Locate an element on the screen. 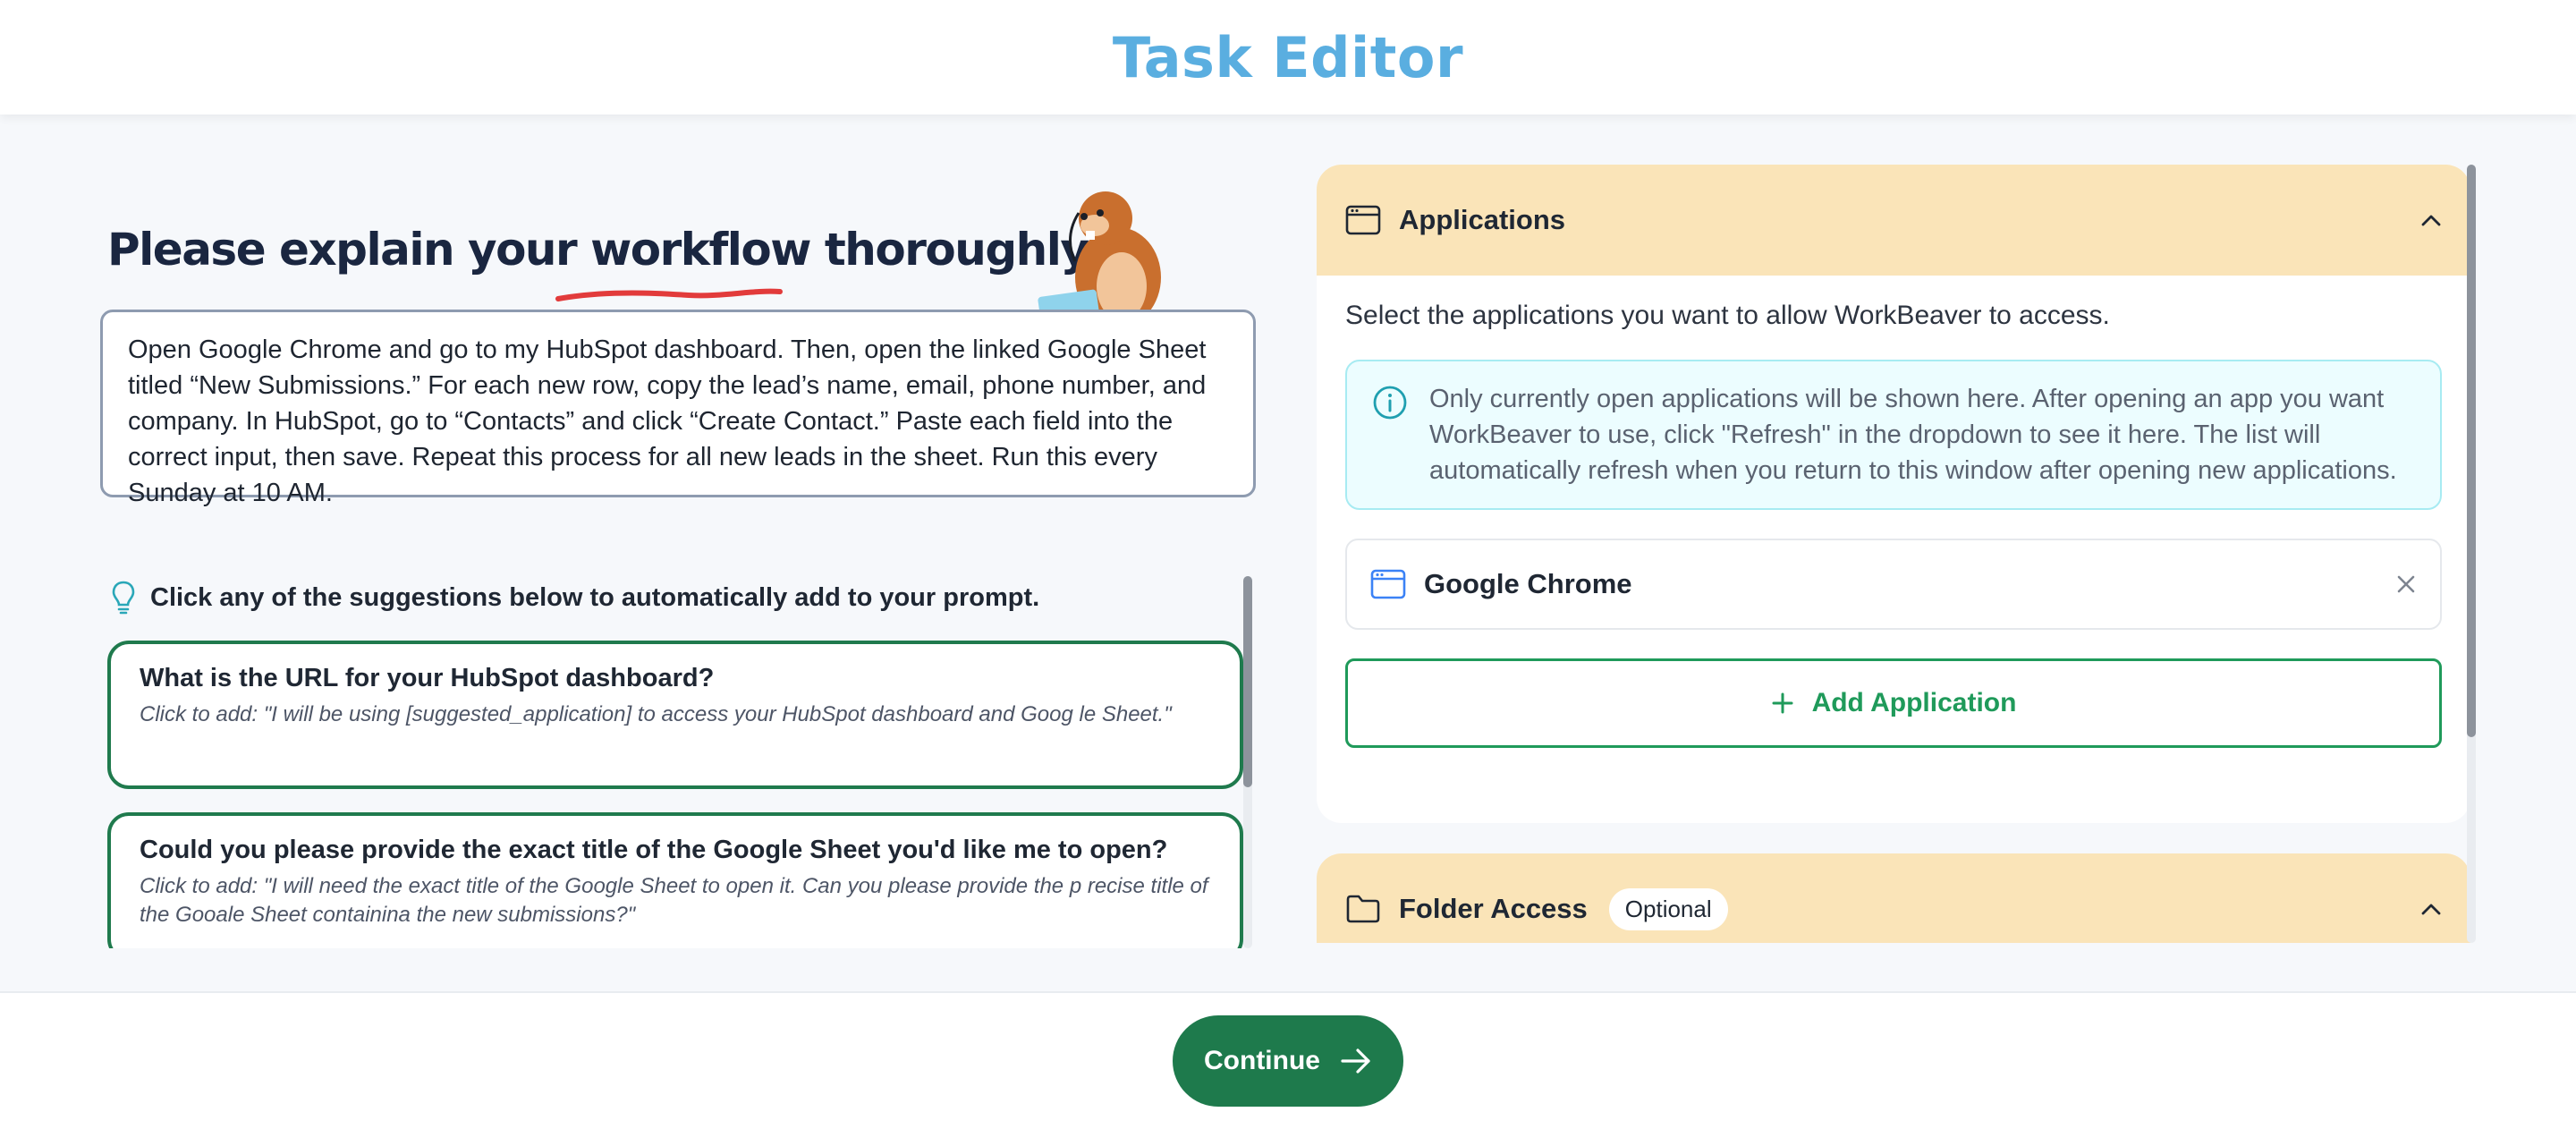 The image size is (2576, 1129). continue-label: Continue is located at coordinates (1262, 1060).